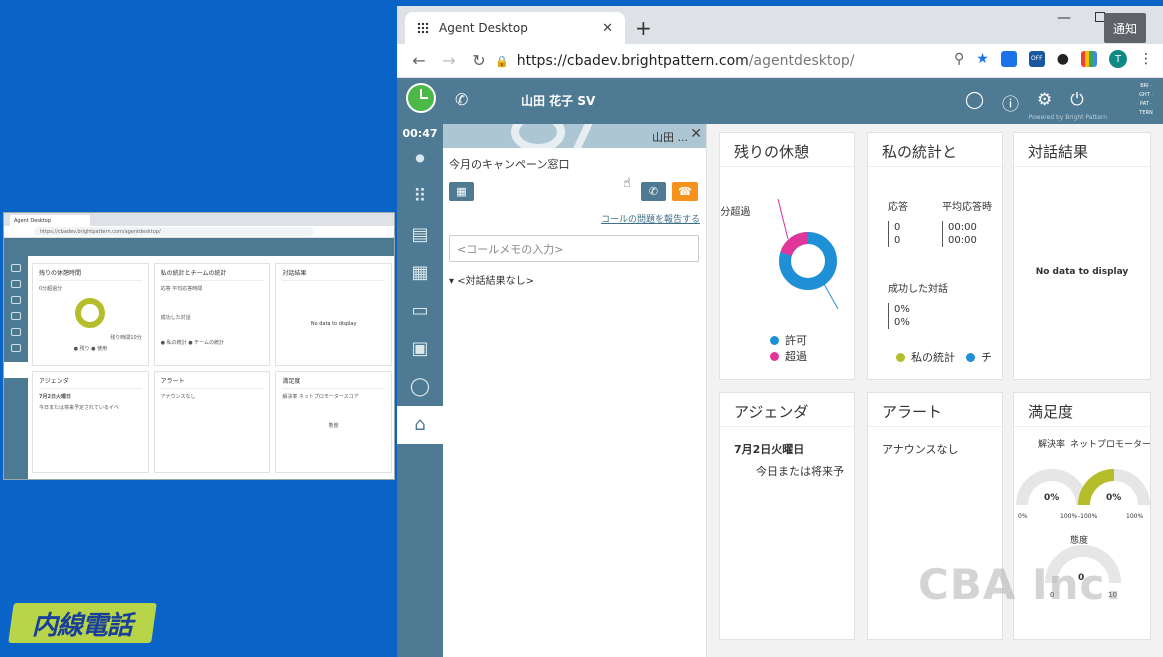 The width and height of the screenshot is (1163, 657). What do you see at coordinates (1146, 59) in the screenshot?
I see `kebab-menu-icon: ⋮` at bounding box center [1146, 59].